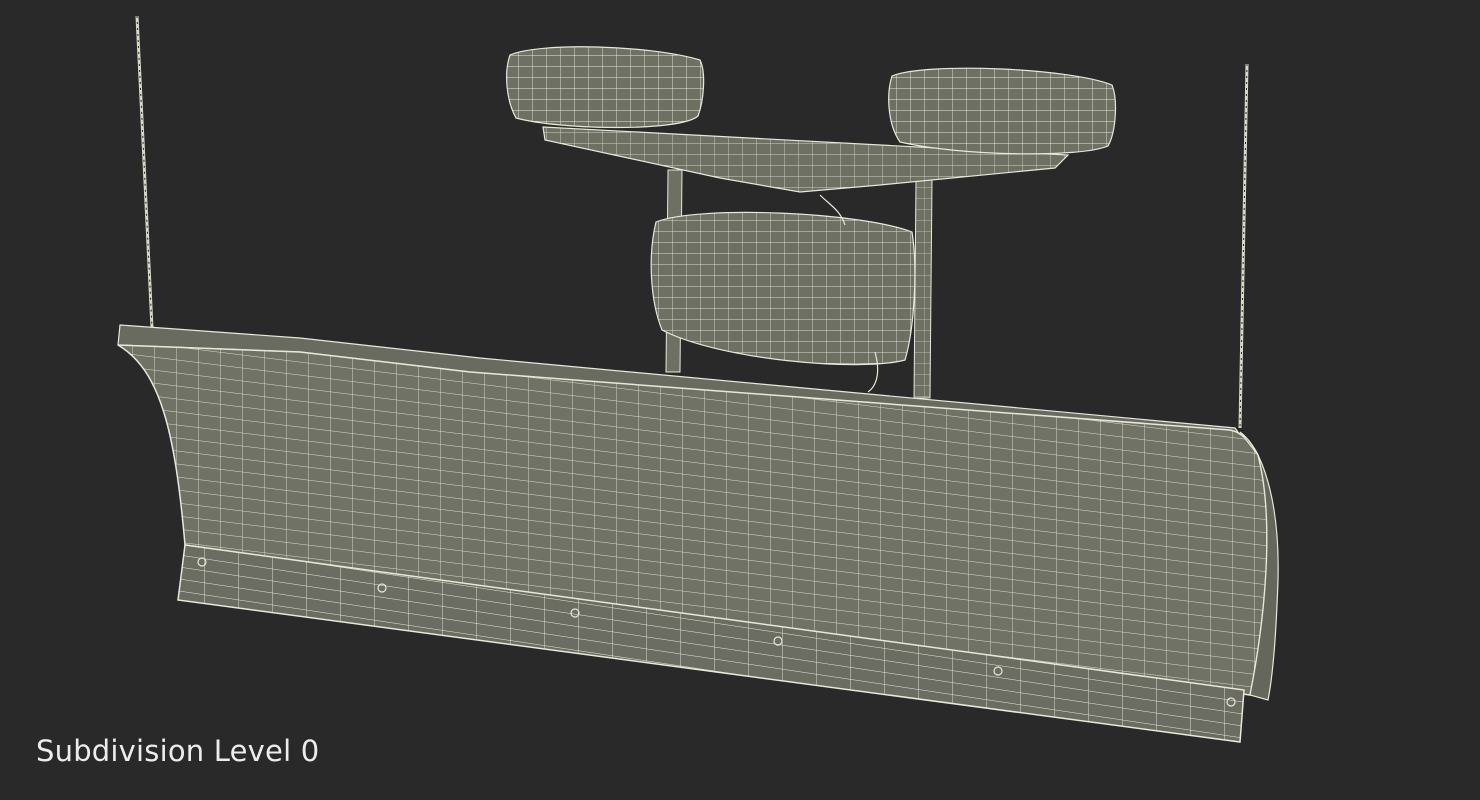 This screenshot has width=1480, height=800. I want to click on left-headlight, so click(605, 87).